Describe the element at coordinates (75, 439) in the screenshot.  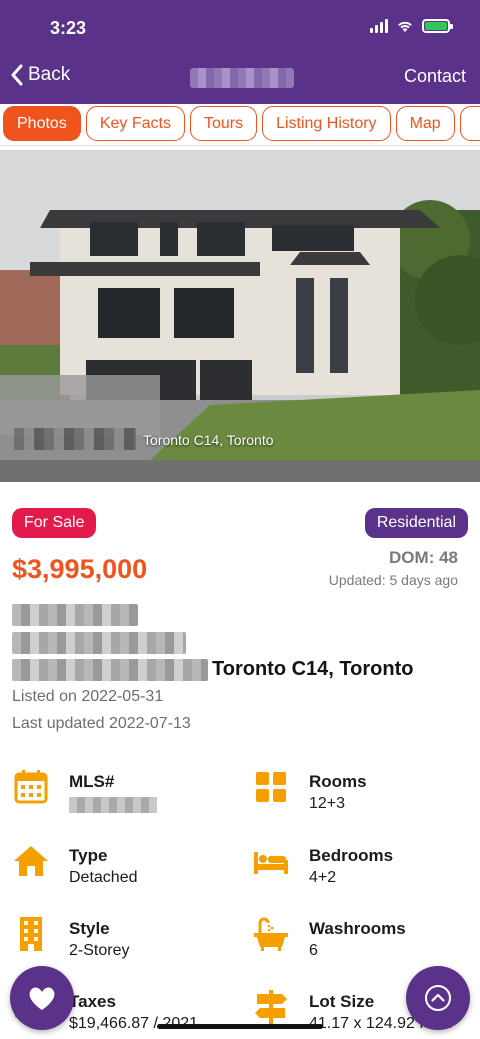
I see `photo-caption-redacted` at that location.